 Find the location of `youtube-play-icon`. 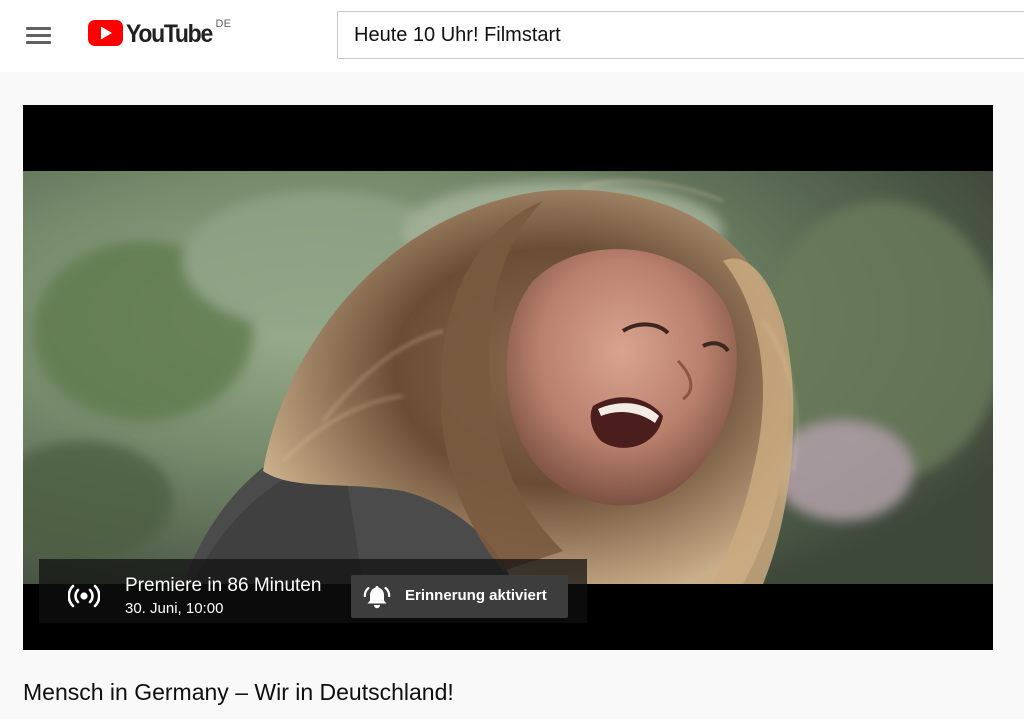

youtube-play-icon is located at coordinates (105, 33).